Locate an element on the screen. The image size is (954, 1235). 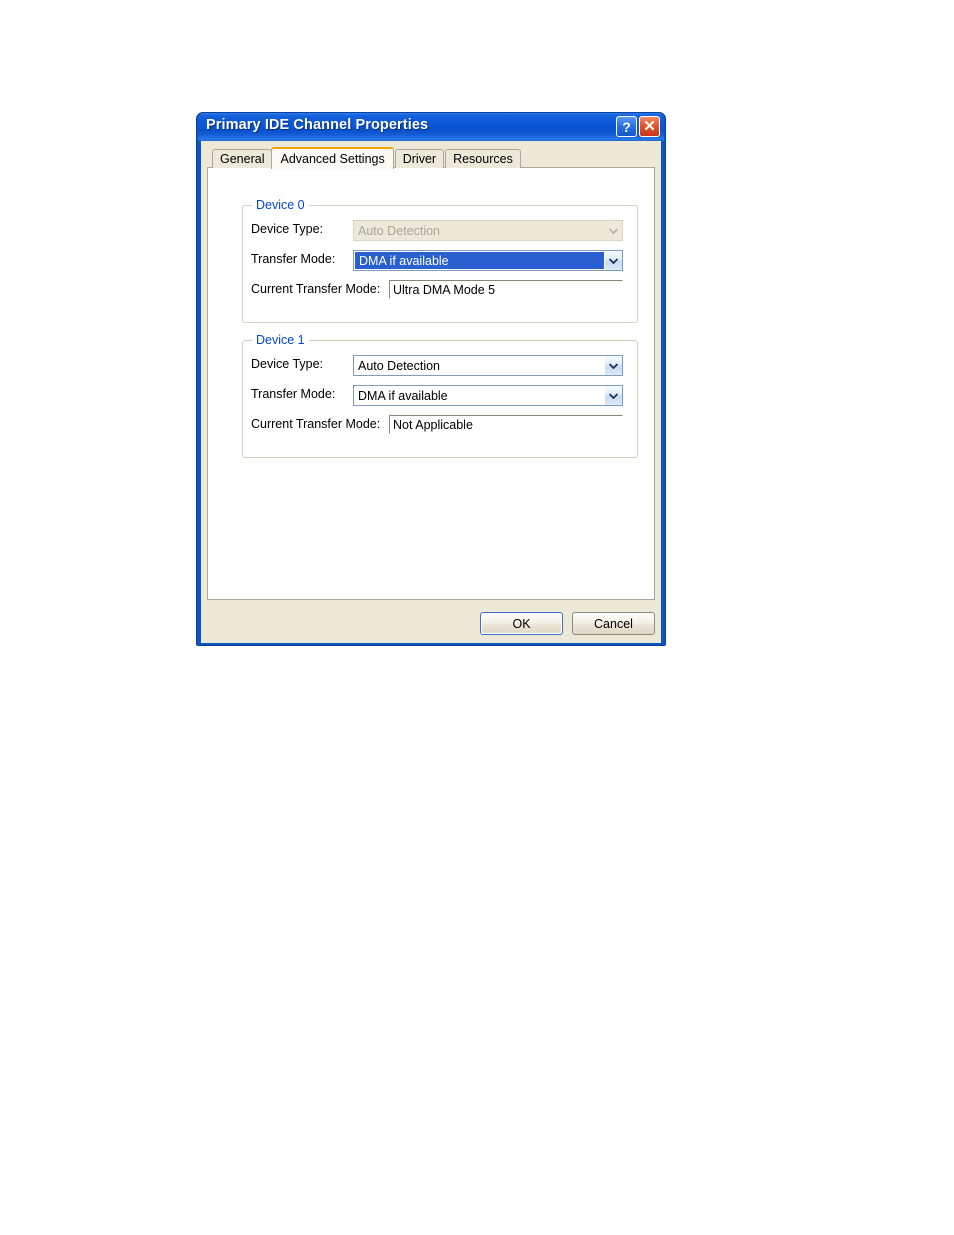
device-1-transfer-mode-combobox: DMA if available is located at coordinates (488, 395).